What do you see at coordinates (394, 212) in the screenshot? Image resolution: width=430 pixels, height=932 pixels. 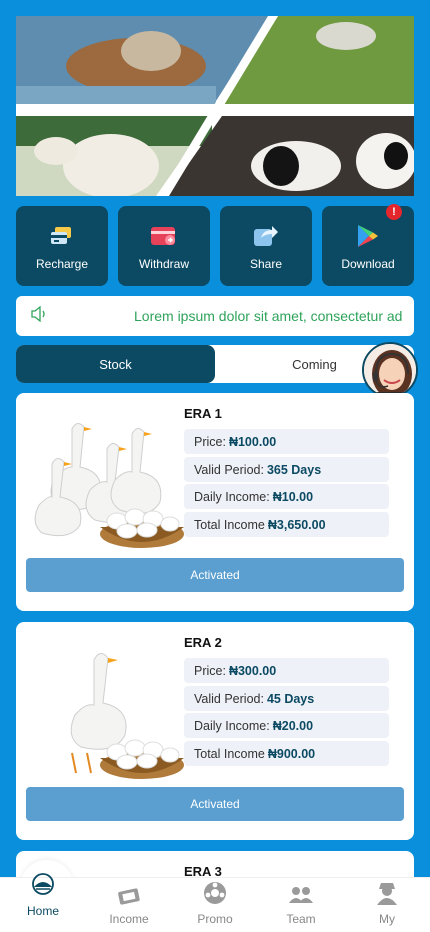 I see `download-alert-badge: !` at bounding box center [394, 212].